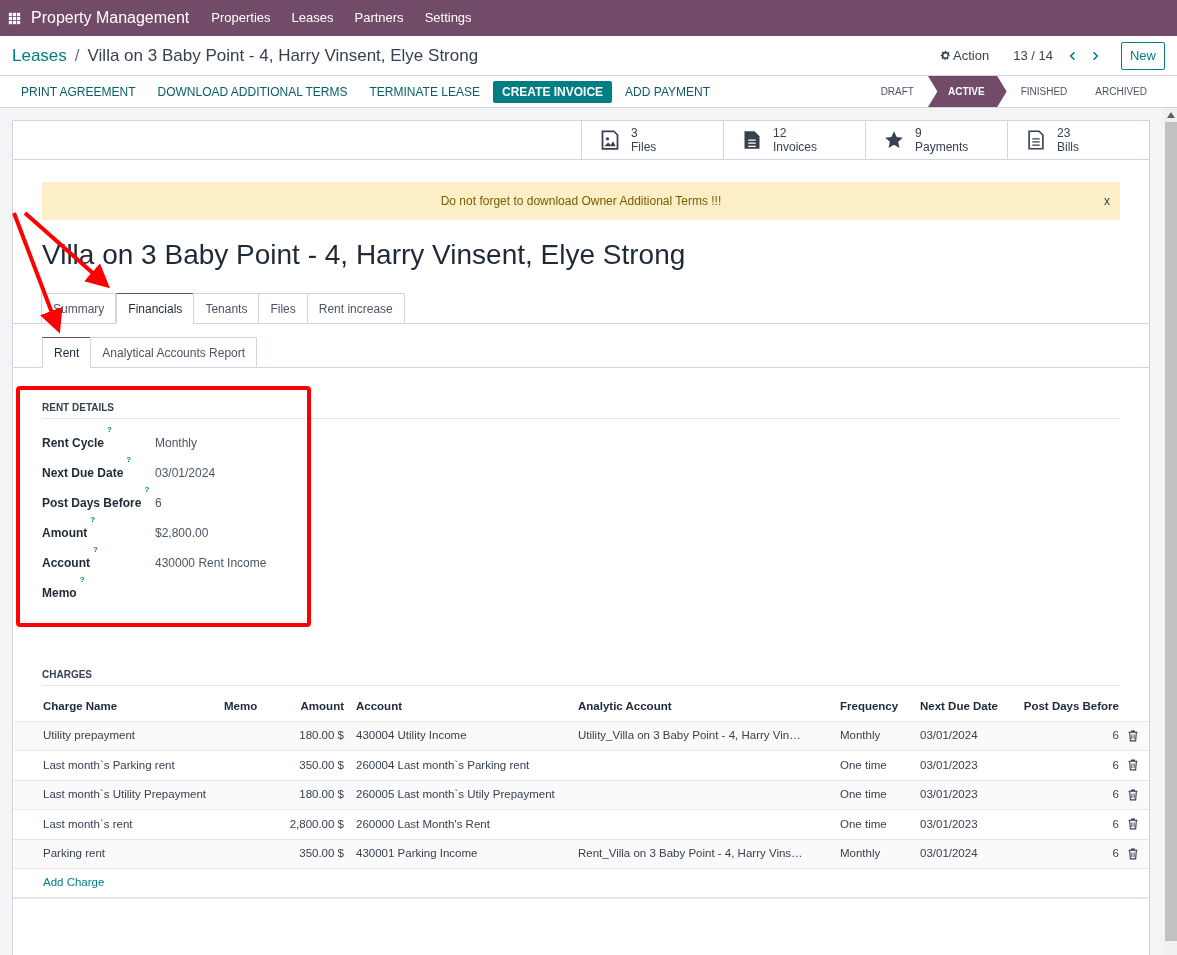 Image resolution: width=1177 pixels, height=955 pixels. What do you see at coordinates (581, 409) in the screenshot?
I see `section-heading: RENT DETAILS` at bounding box center [581, 409].